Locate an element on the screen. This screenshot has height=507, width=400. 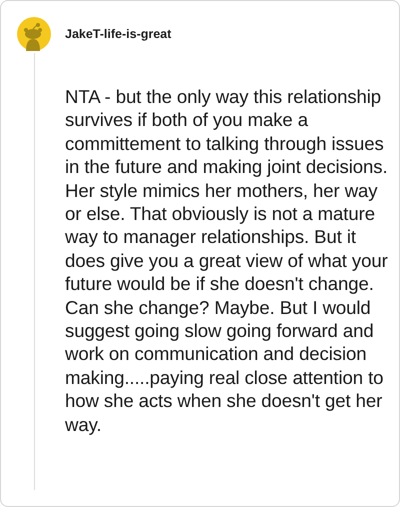
avatar-icon is located at coordinates (34, 34).